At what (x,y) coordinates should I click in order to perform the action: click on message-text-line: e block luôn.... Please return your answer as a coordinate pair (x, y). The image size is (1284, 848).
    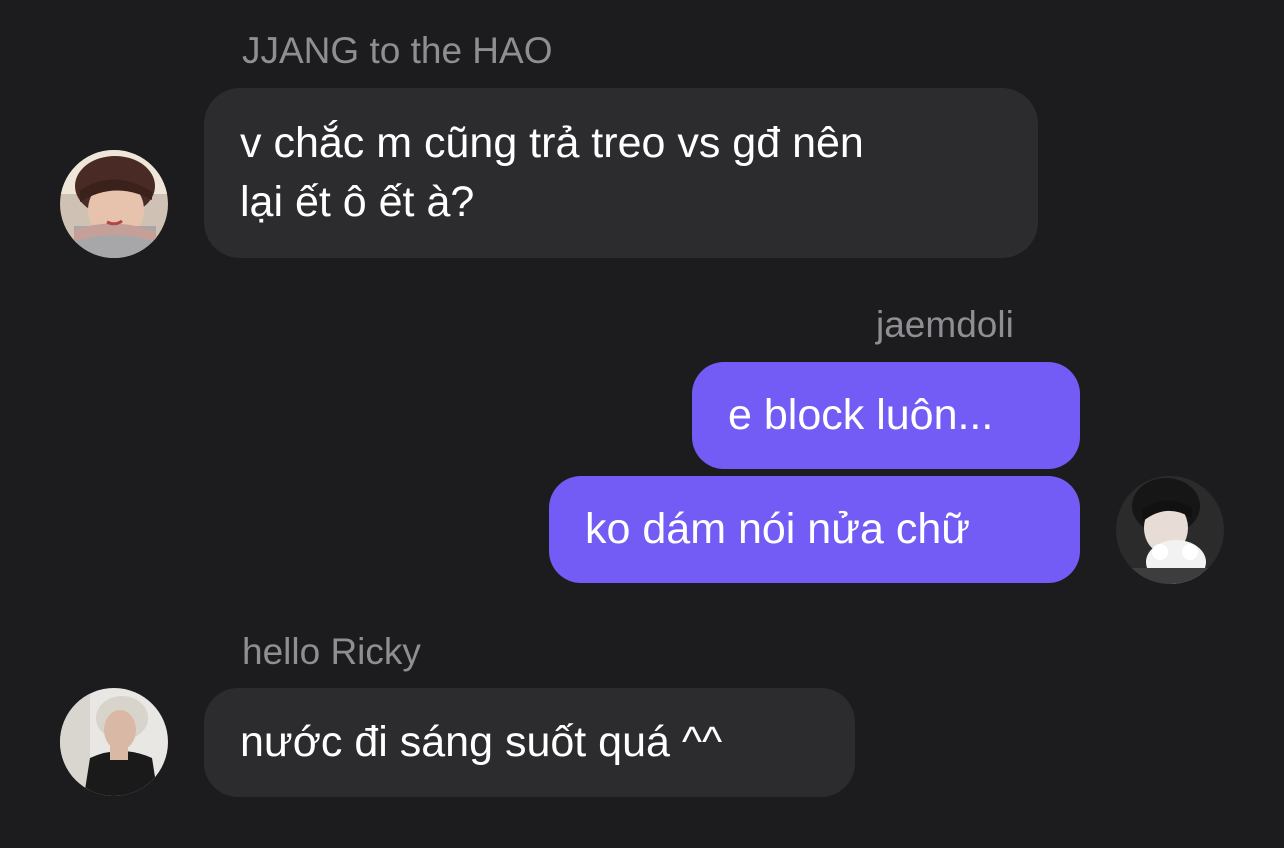
    Looking at the image, I should click on (861, 415).